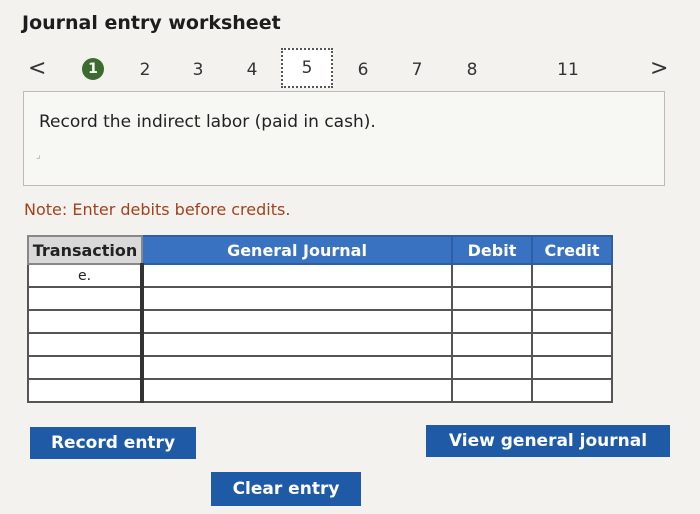 The width and height of the screenshot is (700, 514). What do you see at coordinates (38, 155) in the screenshot?
I see `resize-handle-icon: ⌟` at bounding box center [38, 155].